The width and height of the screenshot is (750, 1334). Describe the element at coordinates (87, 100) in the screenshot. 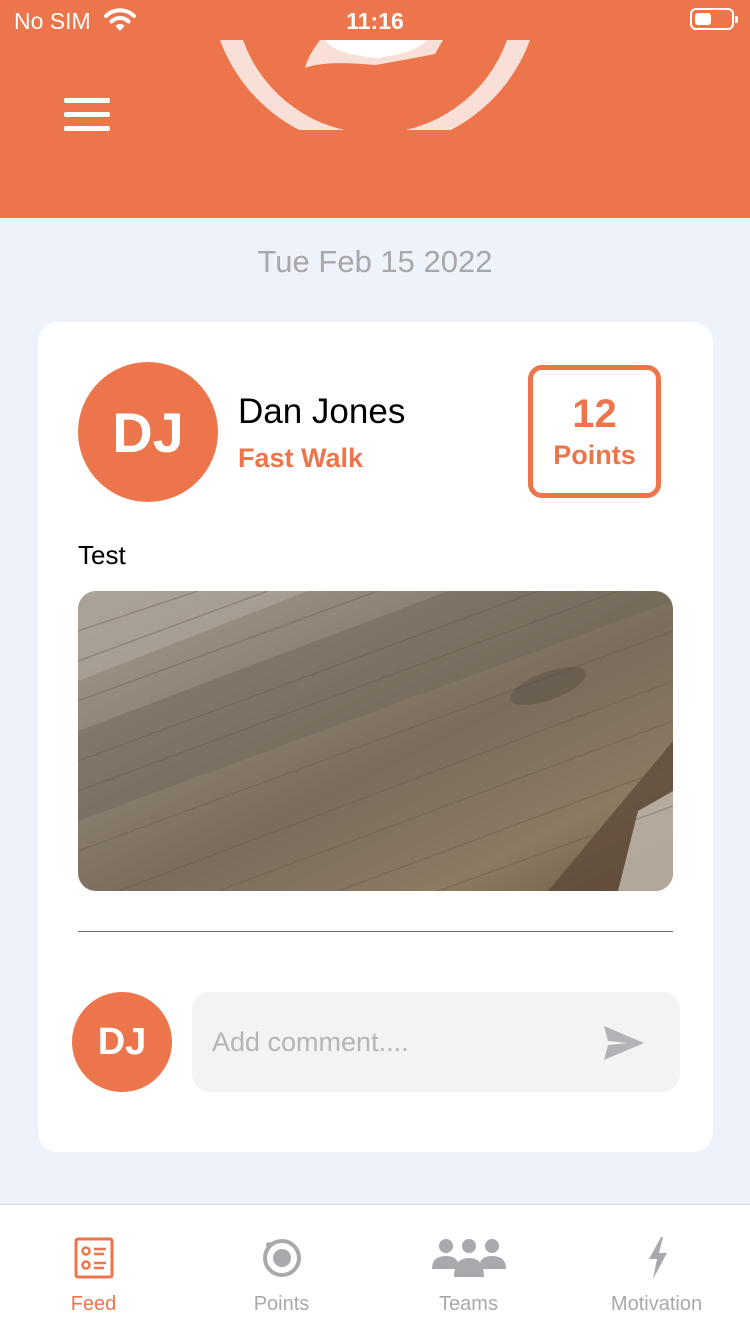

I see `hamburger-menu-icon` at that location.